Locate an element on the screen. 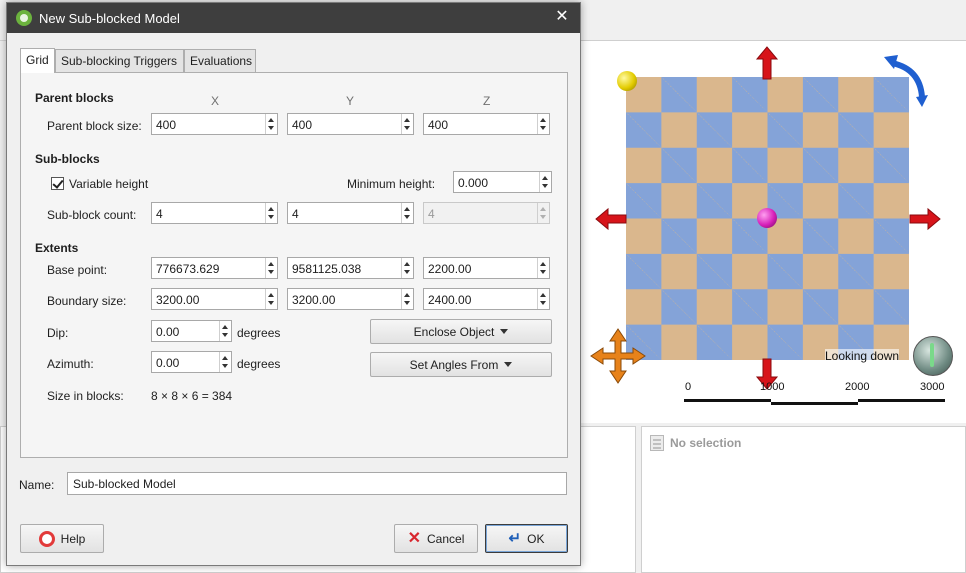  close-icon: ✕ is located at coordinates (562, 17).